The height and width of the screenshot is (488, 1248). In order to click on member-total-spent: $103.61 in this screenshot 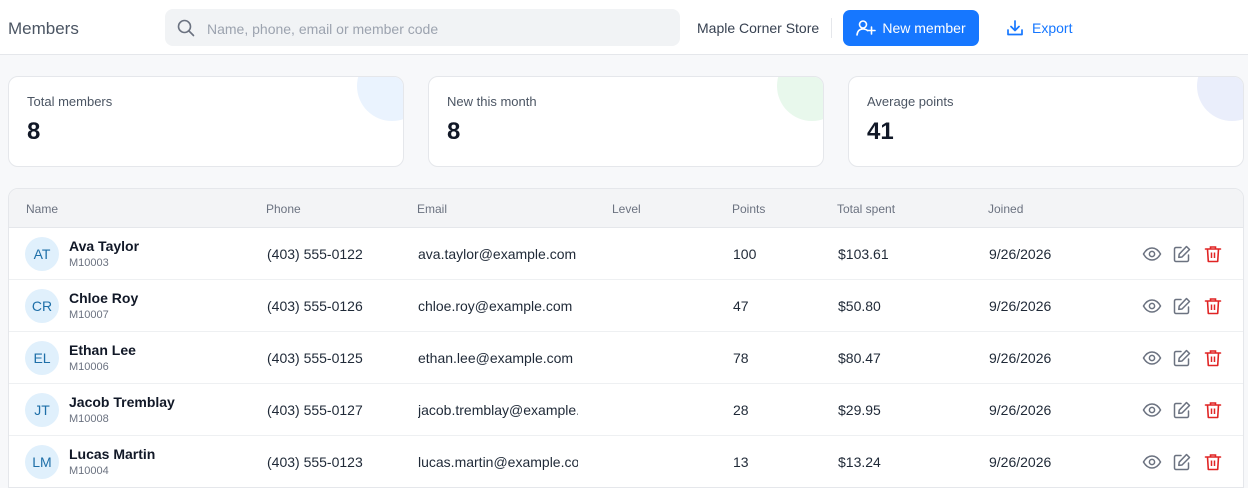, I will do `click(863, 254)`.